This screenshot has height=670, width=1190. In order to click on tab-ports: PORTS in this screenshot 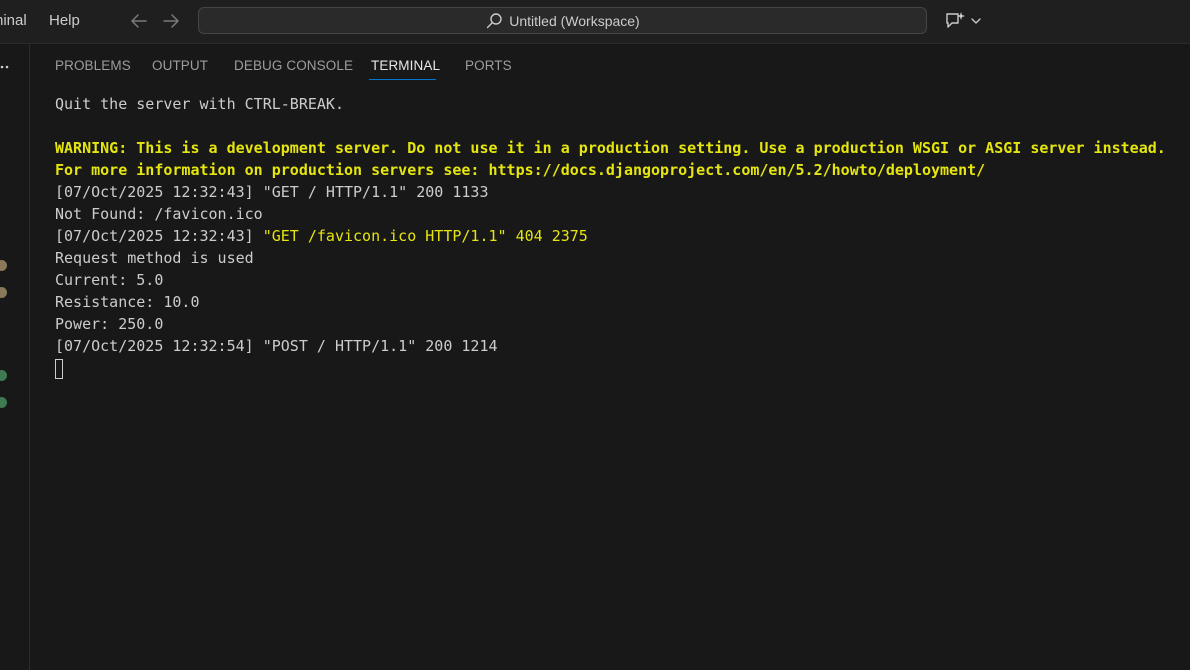, I will do `click(488, 65)`.